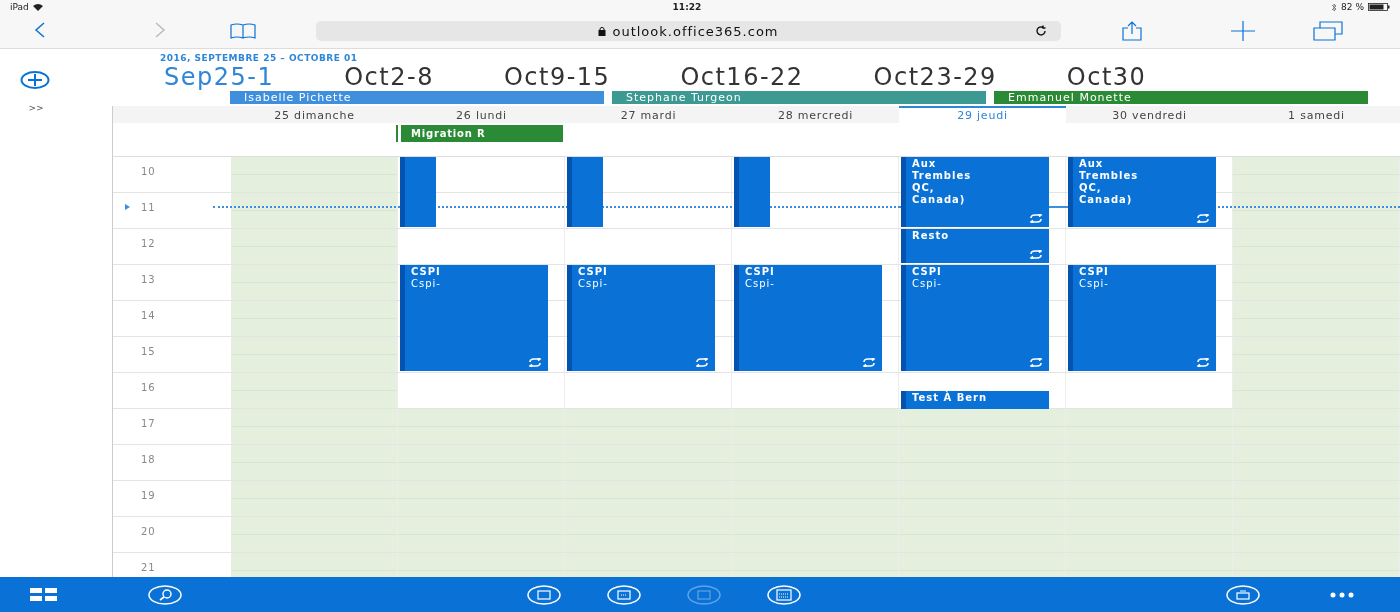 The width and height of the screenshot is (1400, 612). I want to click on tray-icon, so click(1243, 594).